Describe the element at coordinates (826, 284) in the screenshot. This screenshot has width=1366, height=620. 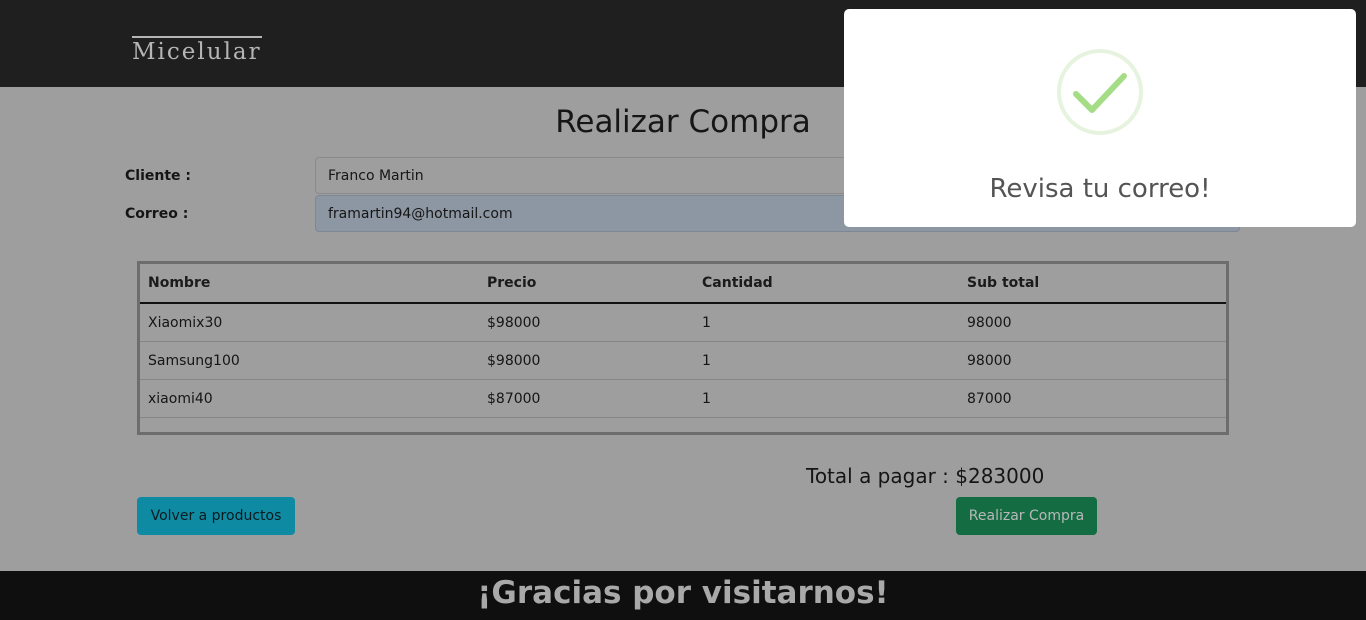
I see `column-header-cantidad: Cantidad` at that location.